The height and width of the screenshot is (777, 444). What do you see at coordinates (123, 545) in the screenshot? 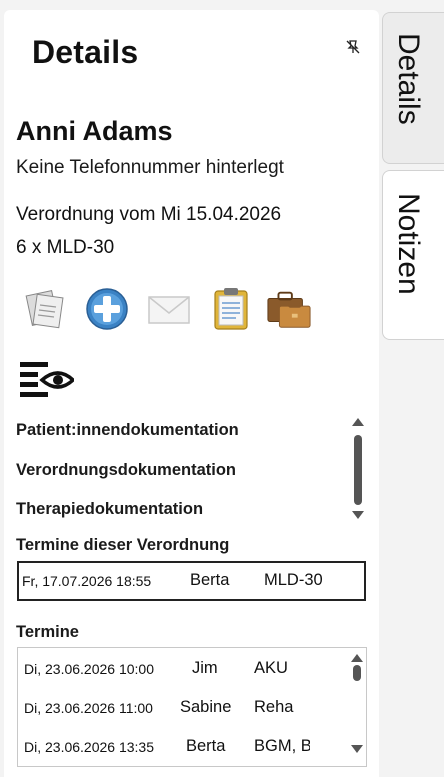
I see `prescription-appointments-label: Termine dieser Verordnung` at bounding box center [123, 545].